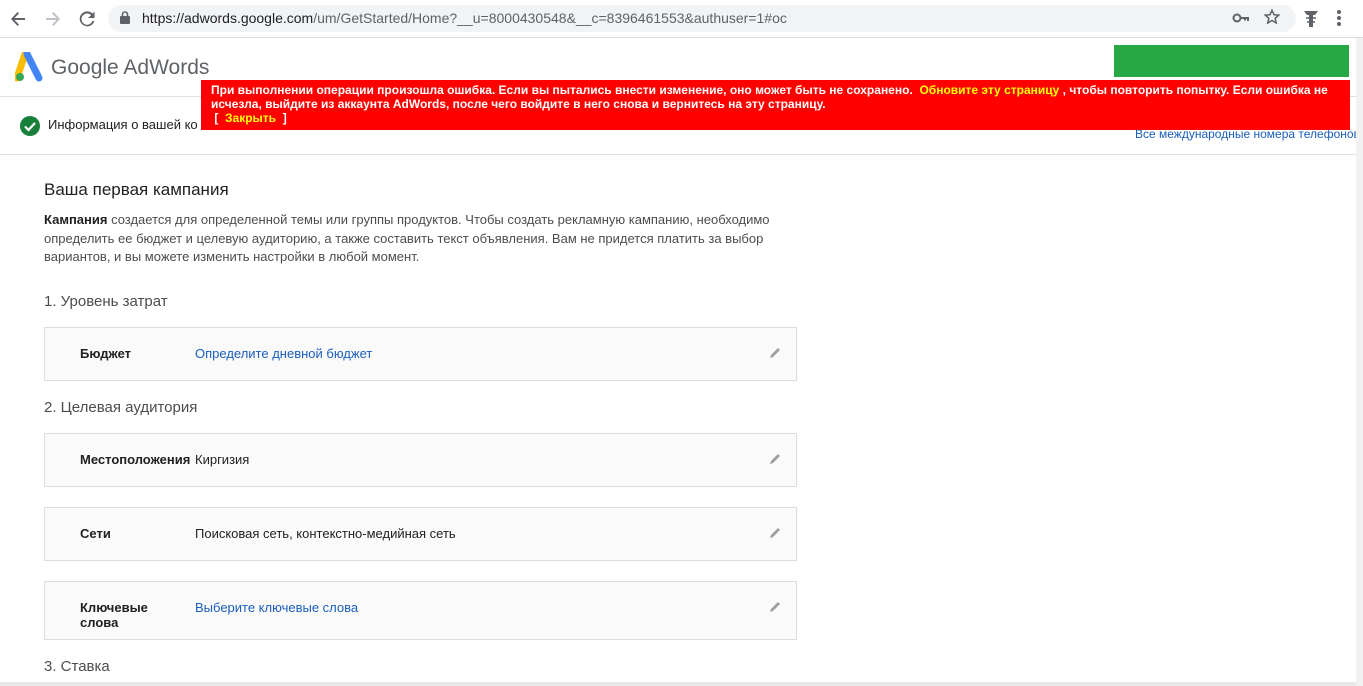 Image resolution: width=1363 pixels, height=686 pixels. What do you see at coordinates (87, 19) in the screenshot?
I see `reload-icon` at bounding box center [87, 19].